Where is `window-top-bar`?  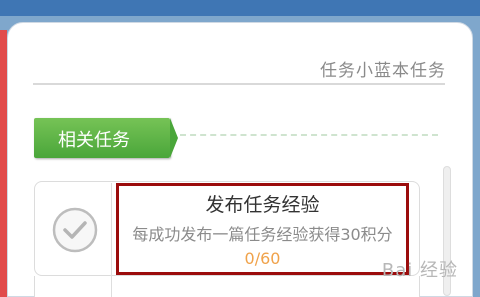
window-top-bar is located at coordinates (240, 8).